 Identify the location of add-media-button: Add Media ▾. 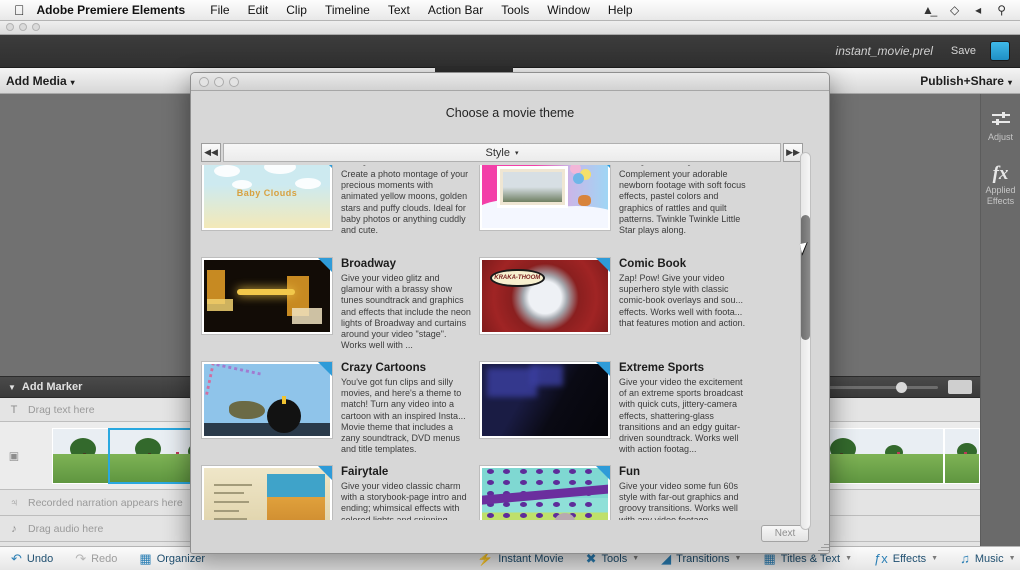
(37, 81).